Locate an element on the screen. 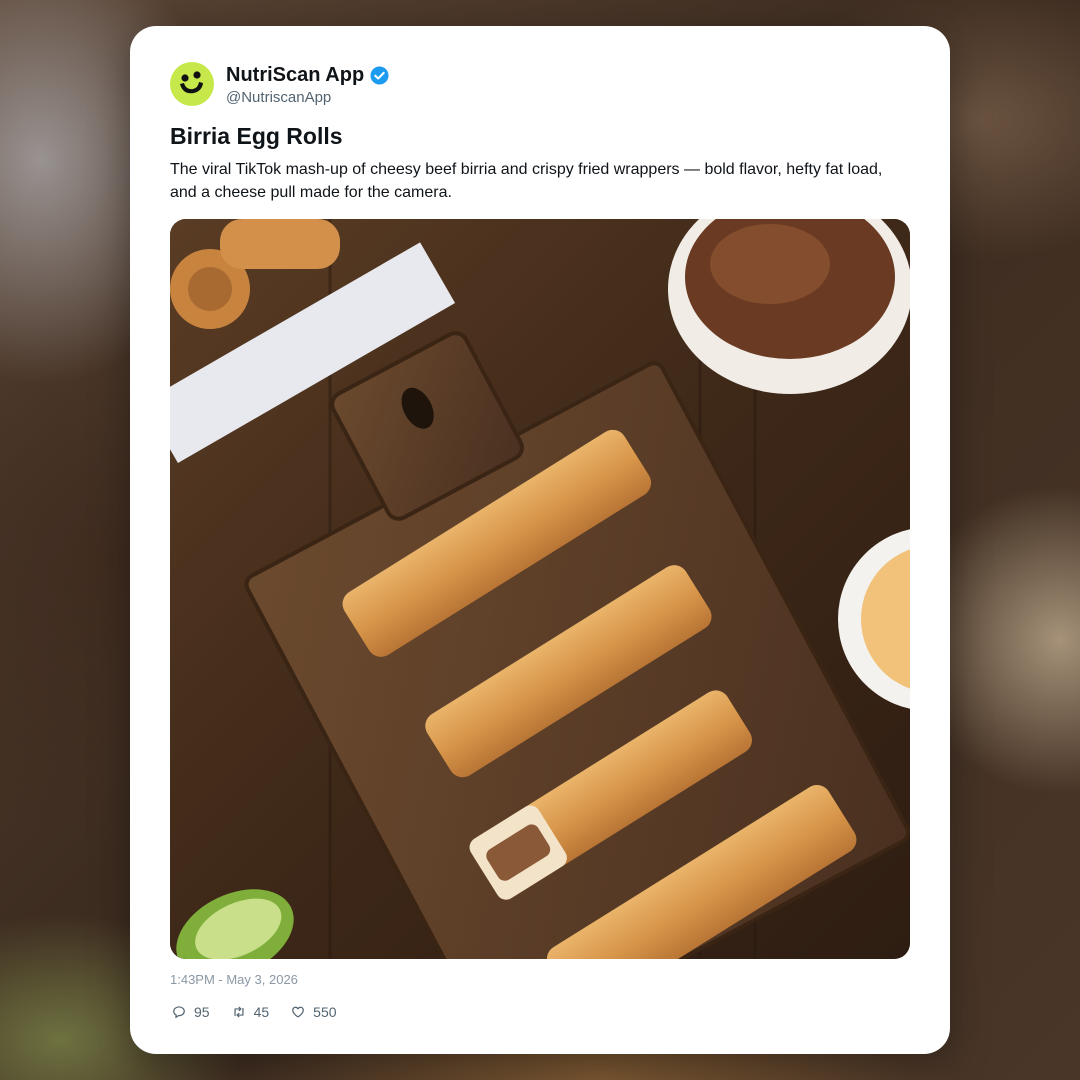 The width and height of the screenshot is (1080, 1080). like-button: 550 is located at coordinates (314, 1012).